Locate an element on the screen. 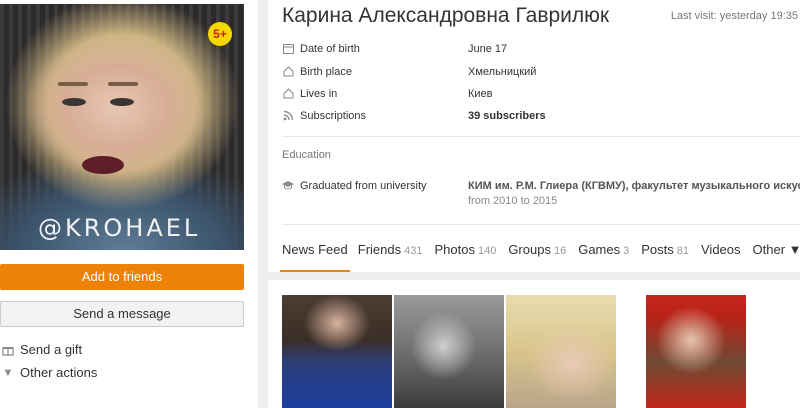 The image size is (800, 408). tab-posts: Posts 81 is located at coordinates (665, 254).